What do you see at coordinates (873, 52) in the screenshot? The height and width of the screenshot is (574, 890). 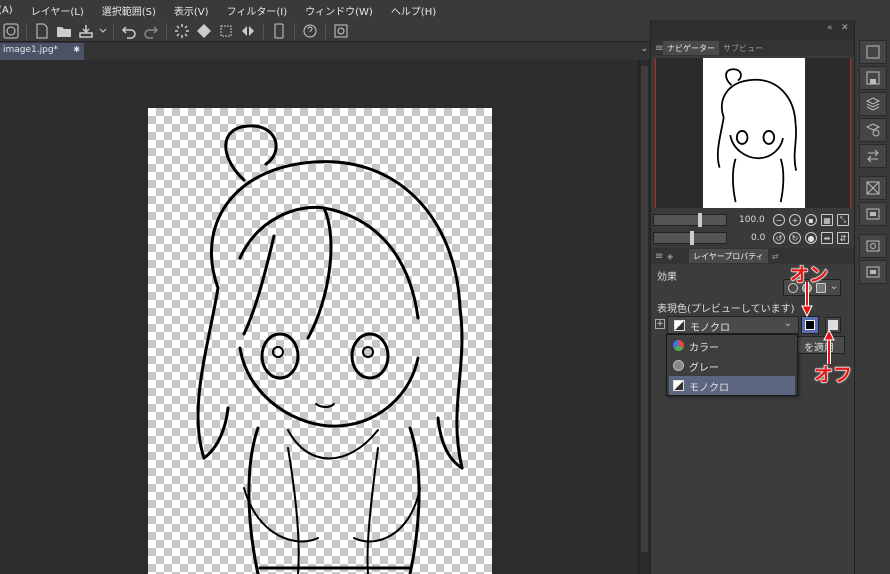 I see `panel-toggle-icon` at bounding box center [873, 52].